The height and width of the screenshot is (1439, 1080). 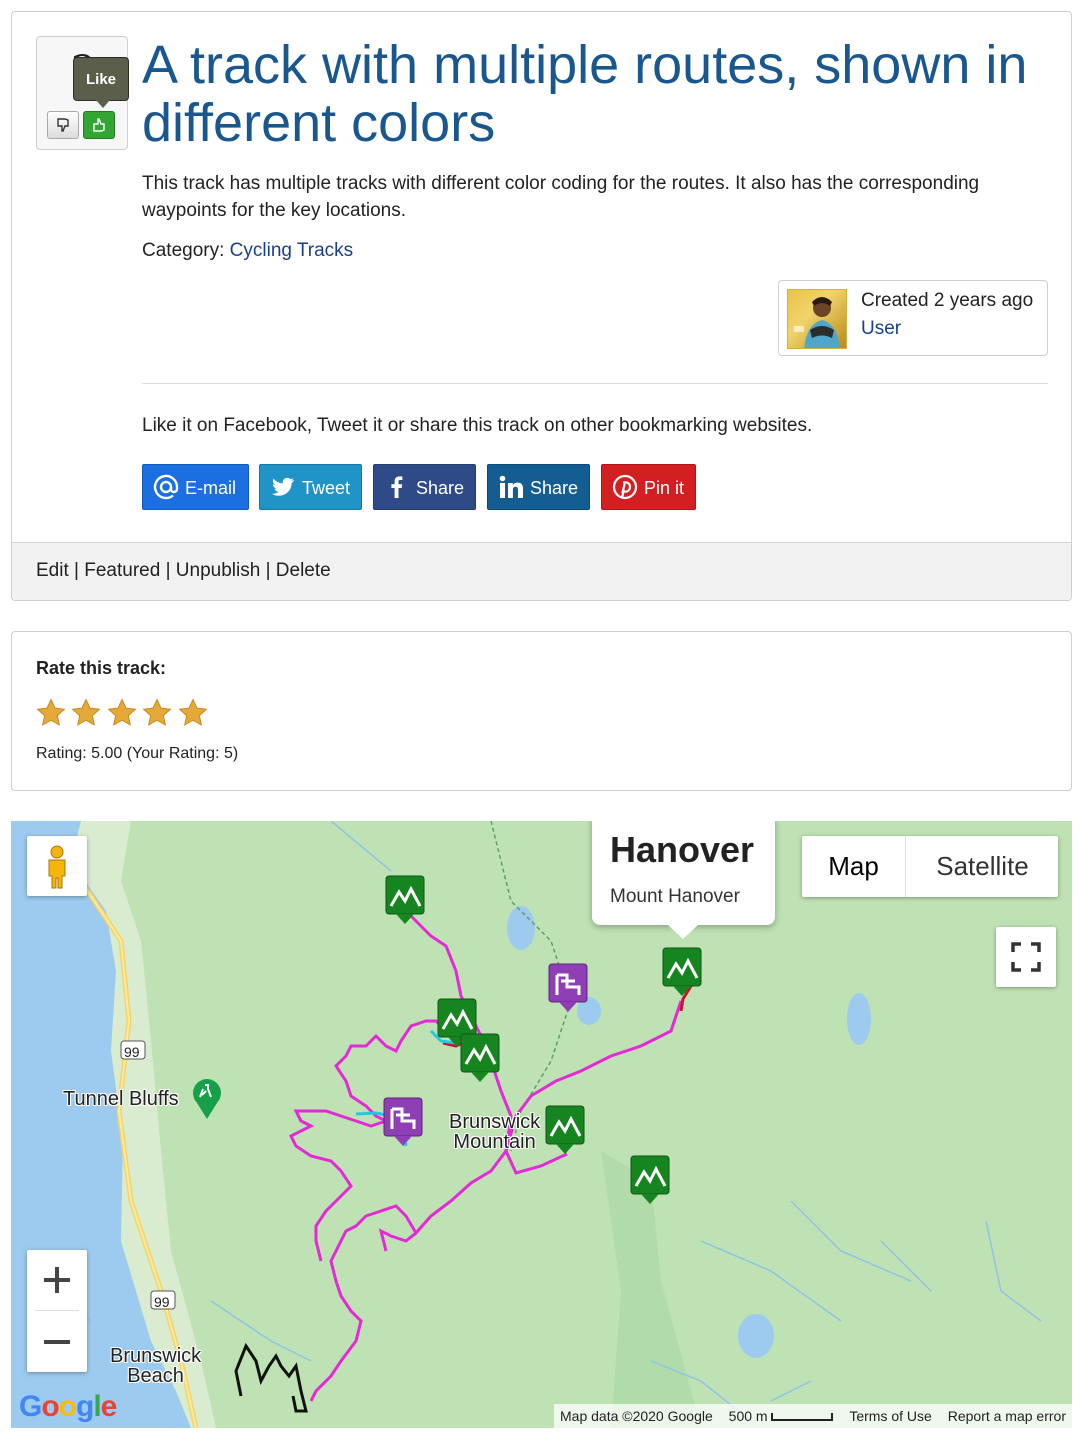 What do you see at coordinates (166, 487) in the screenshot?
I see `at-icon` at bounding box center [166, 487].